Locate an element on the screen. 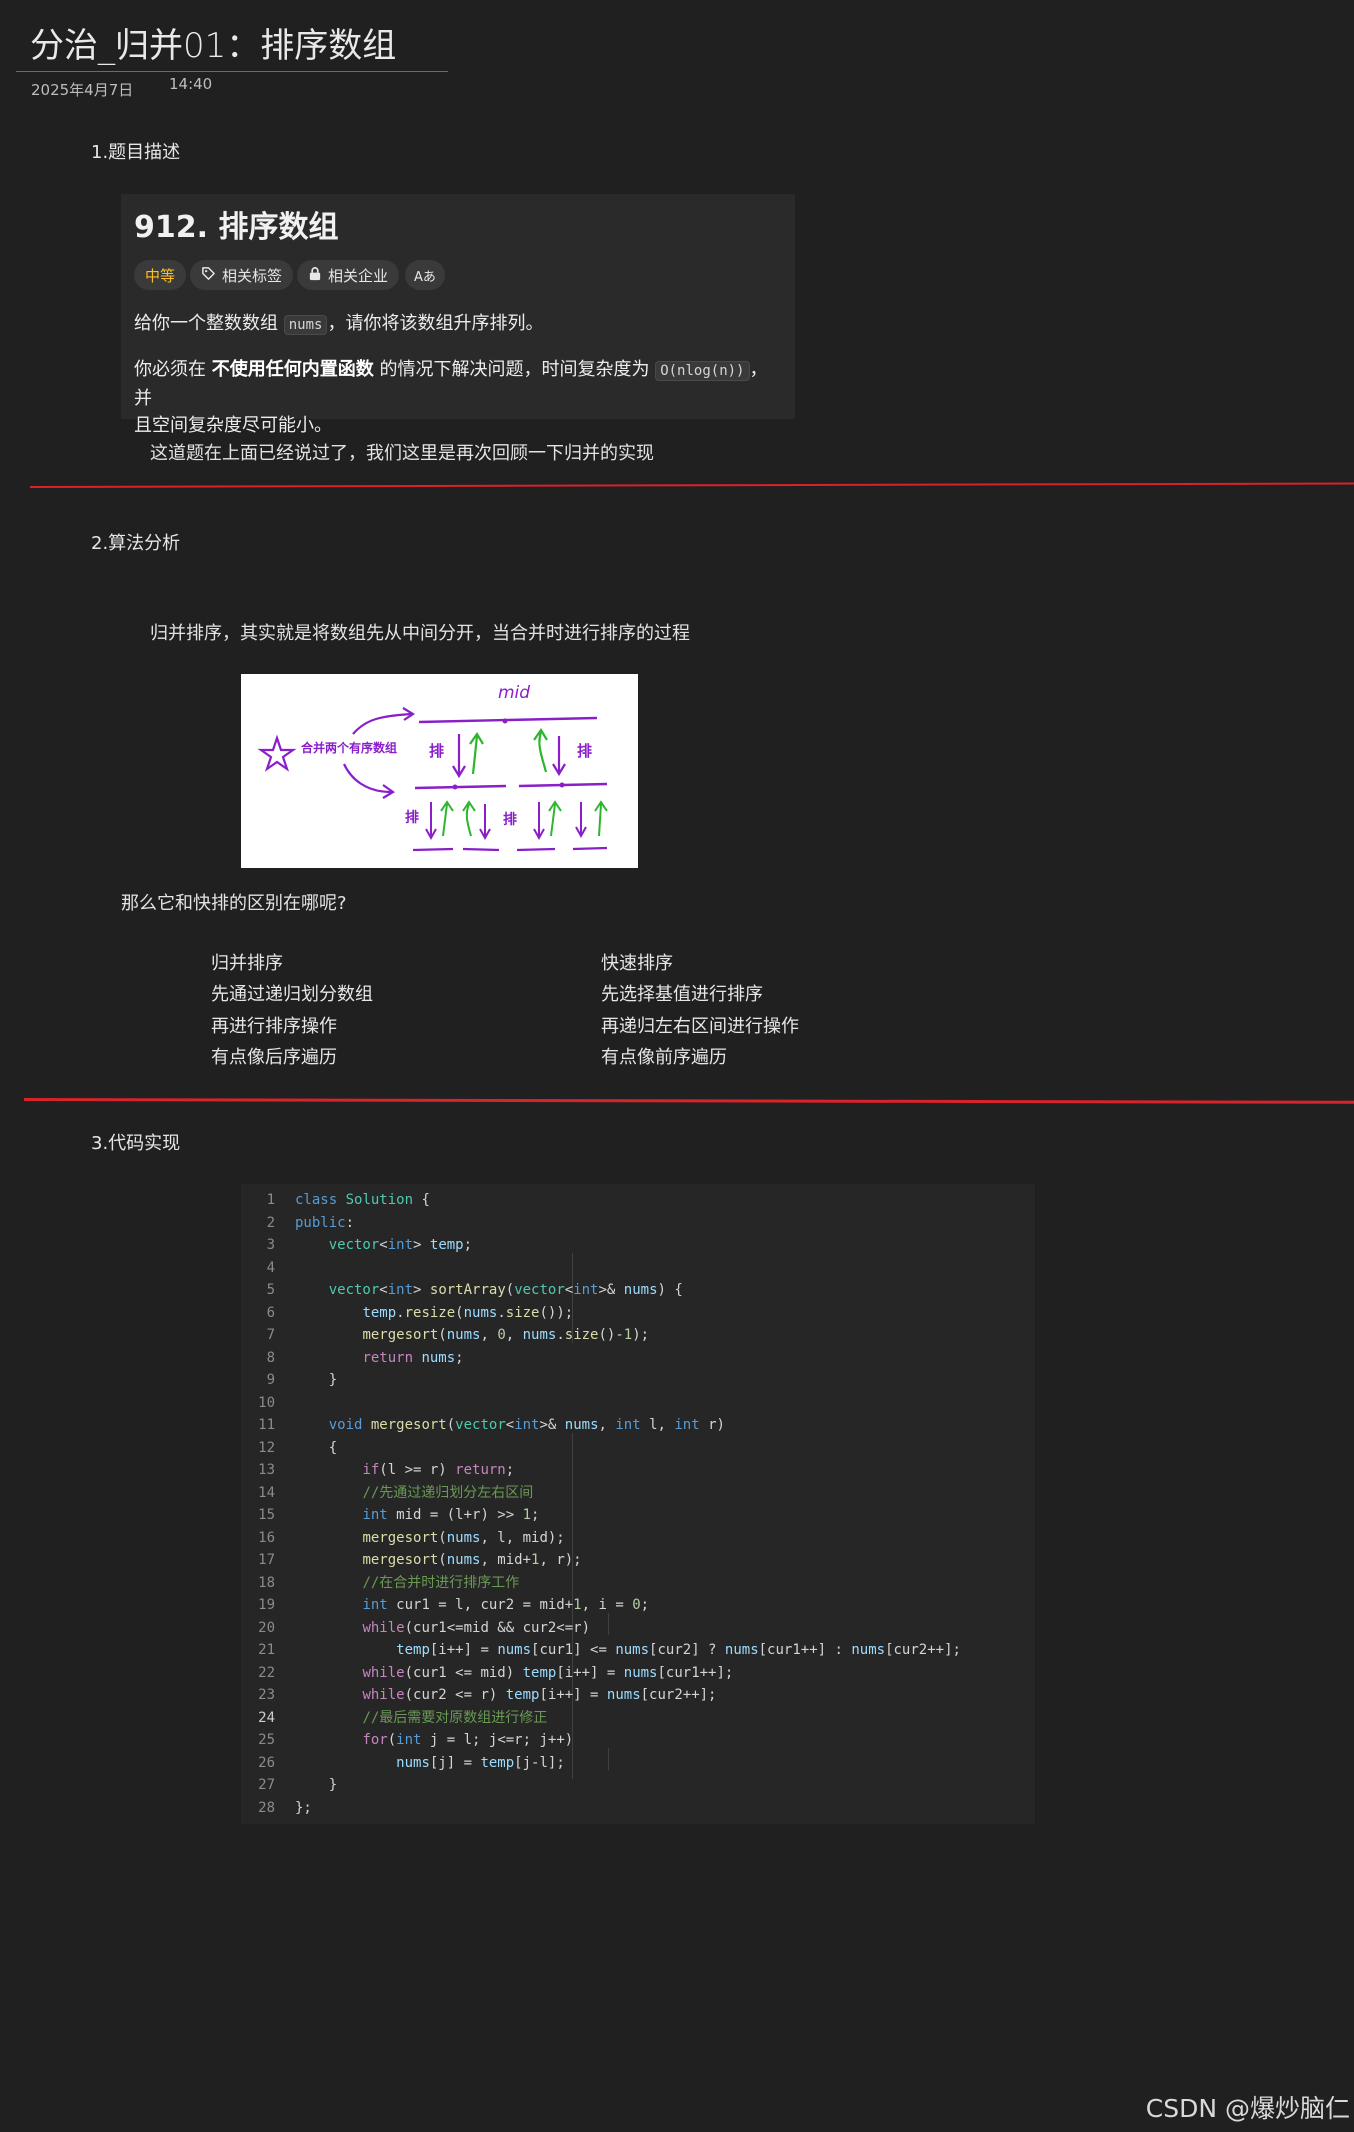 This screenshot has height=2132, width=1354. code-line-number: 10 is located at coordinates (266, 1402).